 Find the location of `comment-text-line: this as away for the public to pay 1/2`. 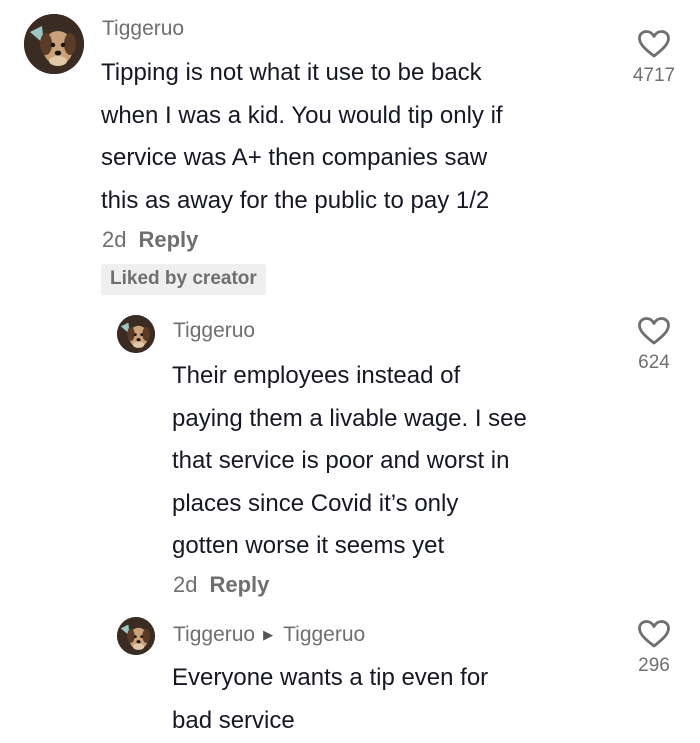

comment-text-line: this as away for the public to pay 1/2 is located at coordinates (295, 200).